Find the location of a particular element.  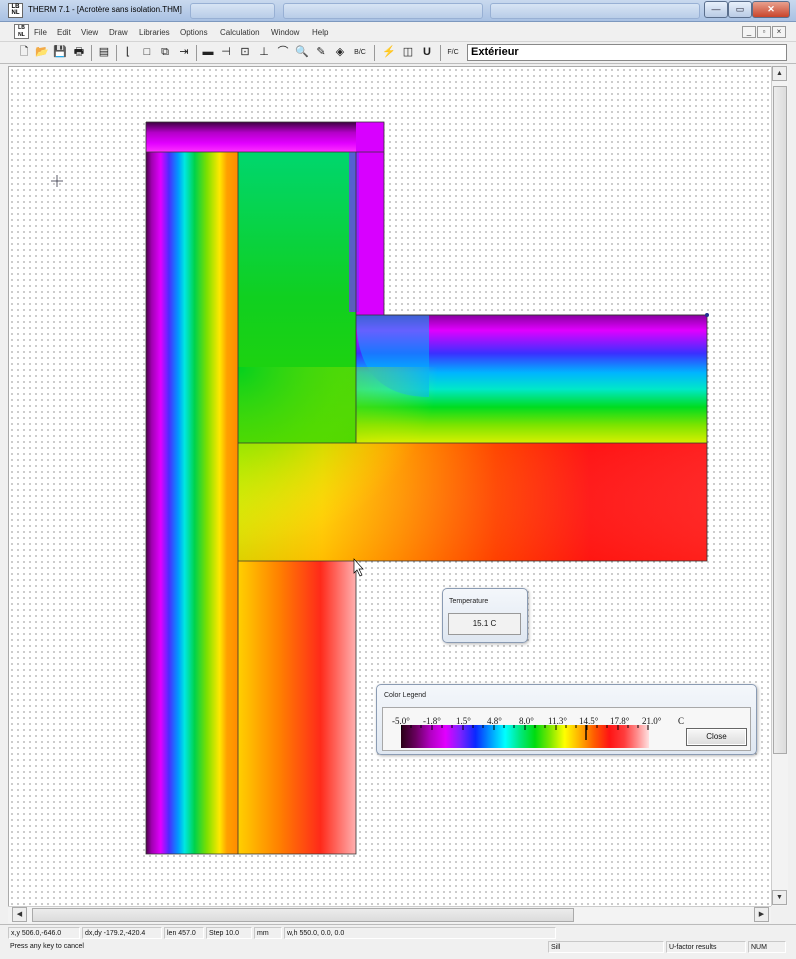

status-num: NUM is located at coordinates (767, 947).